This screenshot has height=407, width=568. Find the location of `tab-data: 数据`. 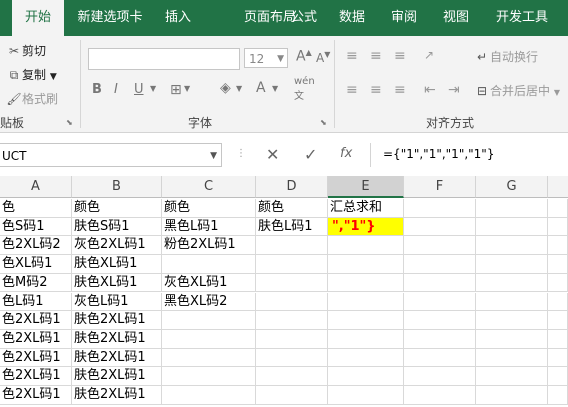

tab-data: 数据 is located at coordinates (352, 18).